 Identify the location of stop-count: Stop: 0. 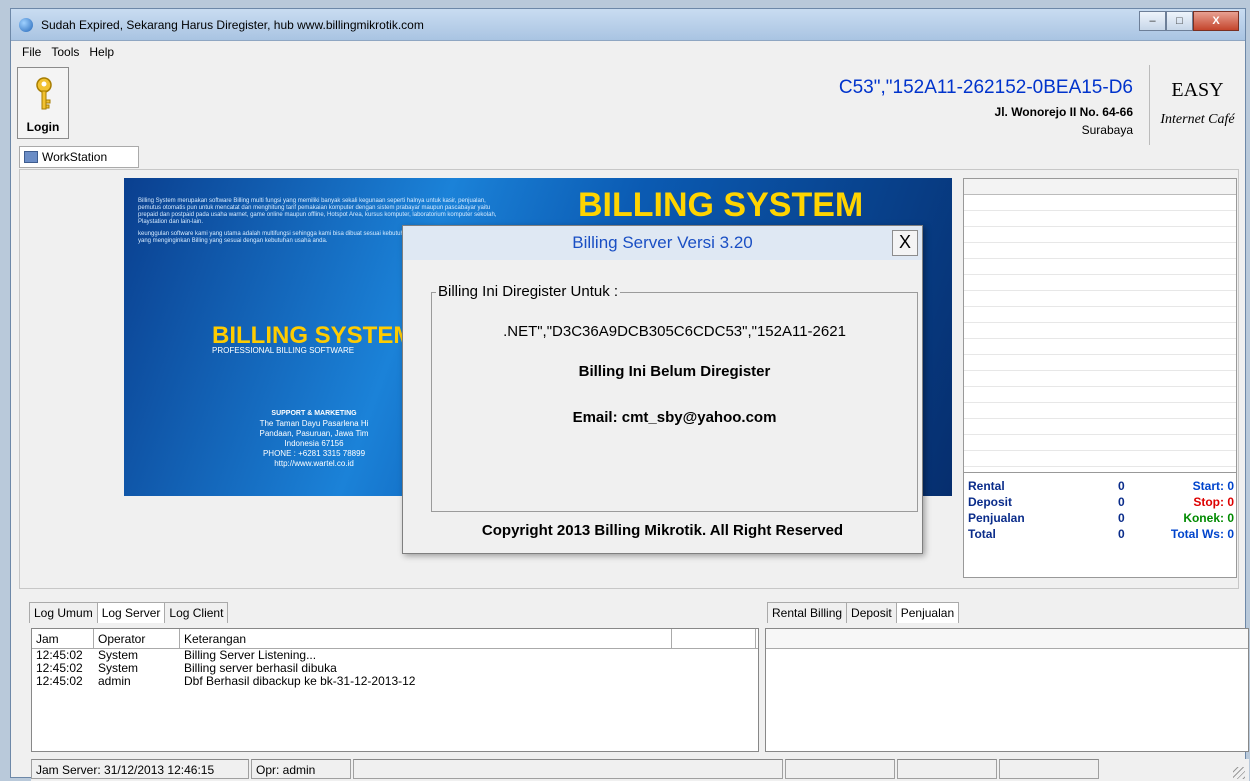
(1213, 502).